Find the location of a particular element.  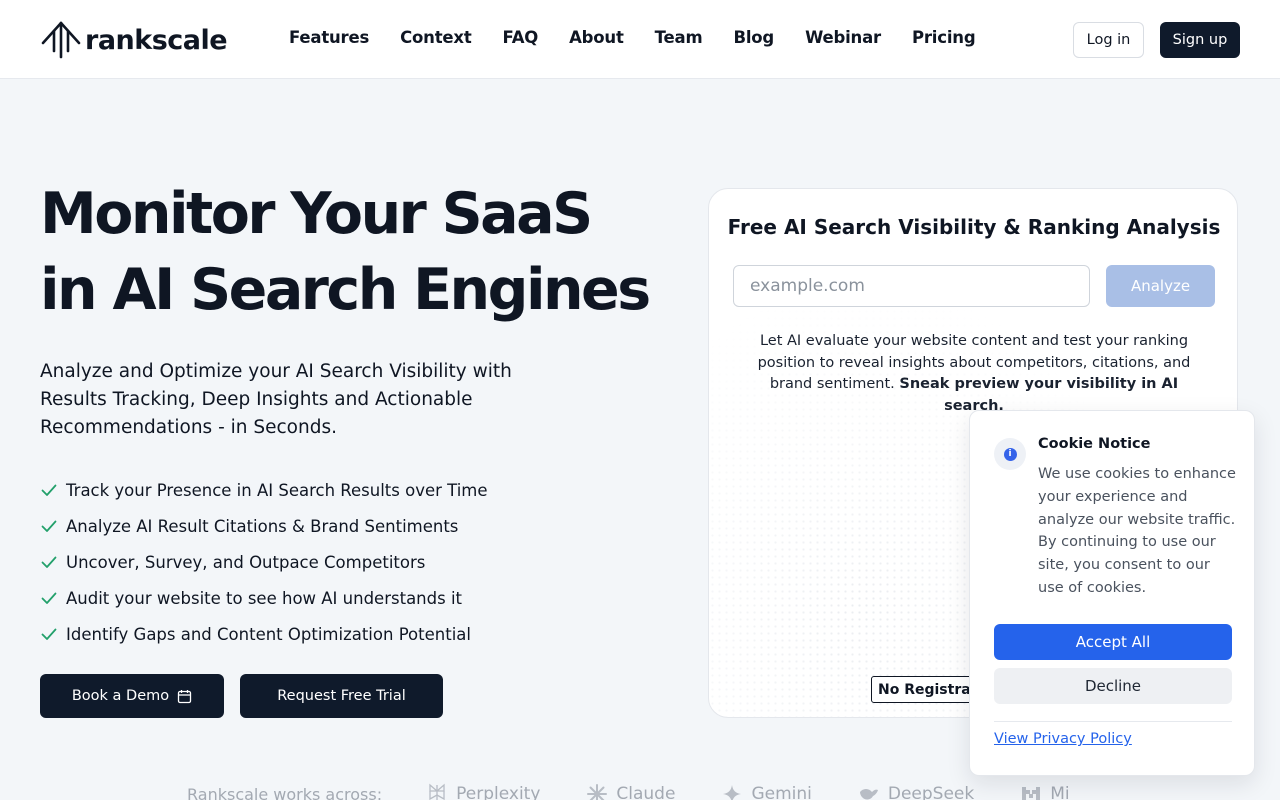

engine-gemini: Gemini is located at coordinates (766, 791).